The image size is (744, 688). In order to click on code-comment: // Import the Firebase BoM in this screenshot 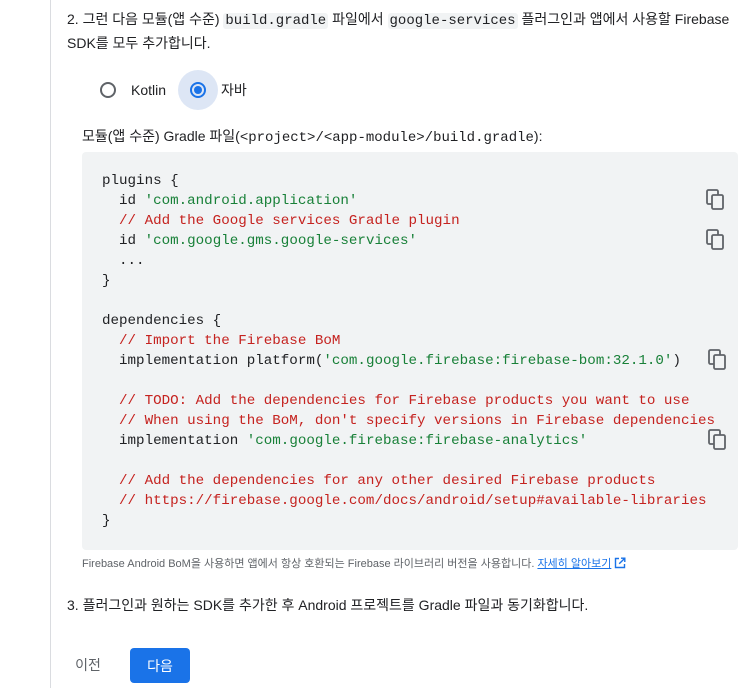, I will do `click(221, 341)`.